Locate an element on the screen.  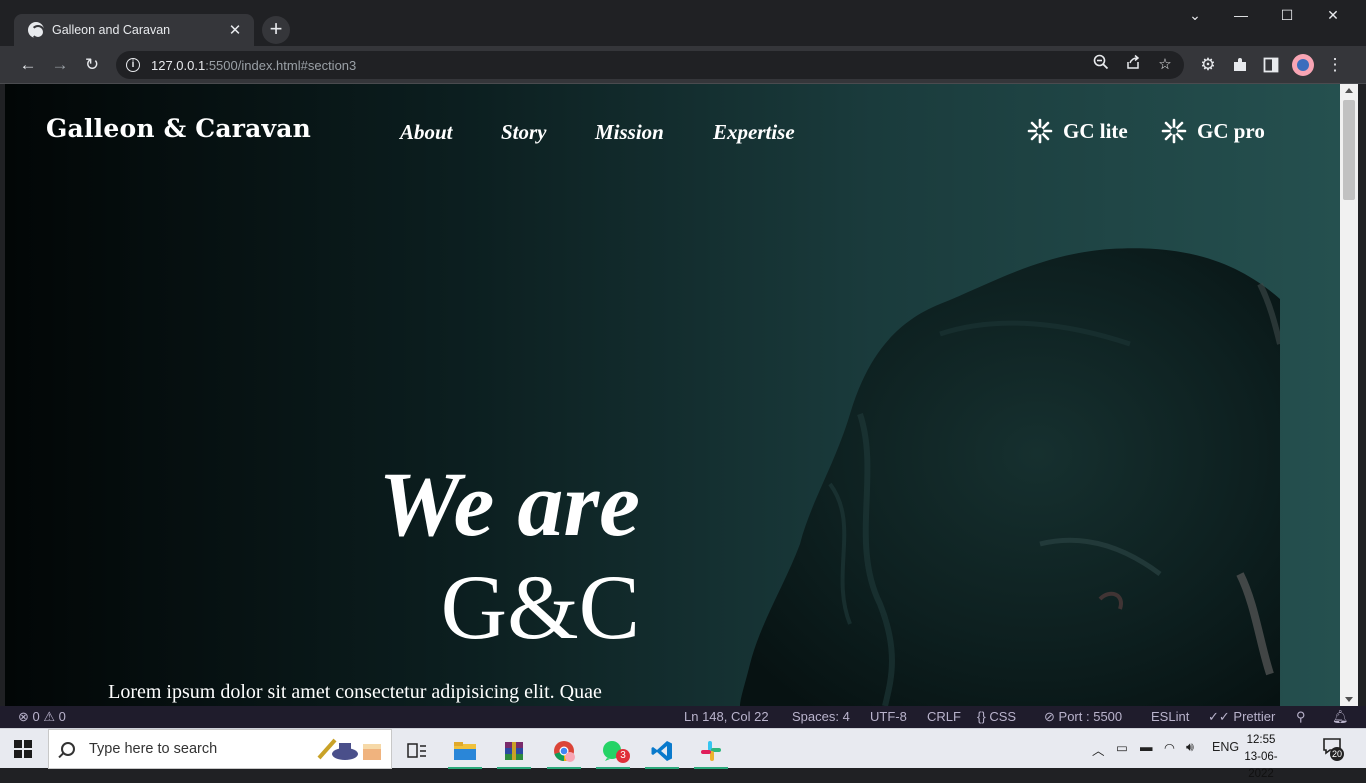
clock-time: 12:55 is located at coordinates (1261, 740).